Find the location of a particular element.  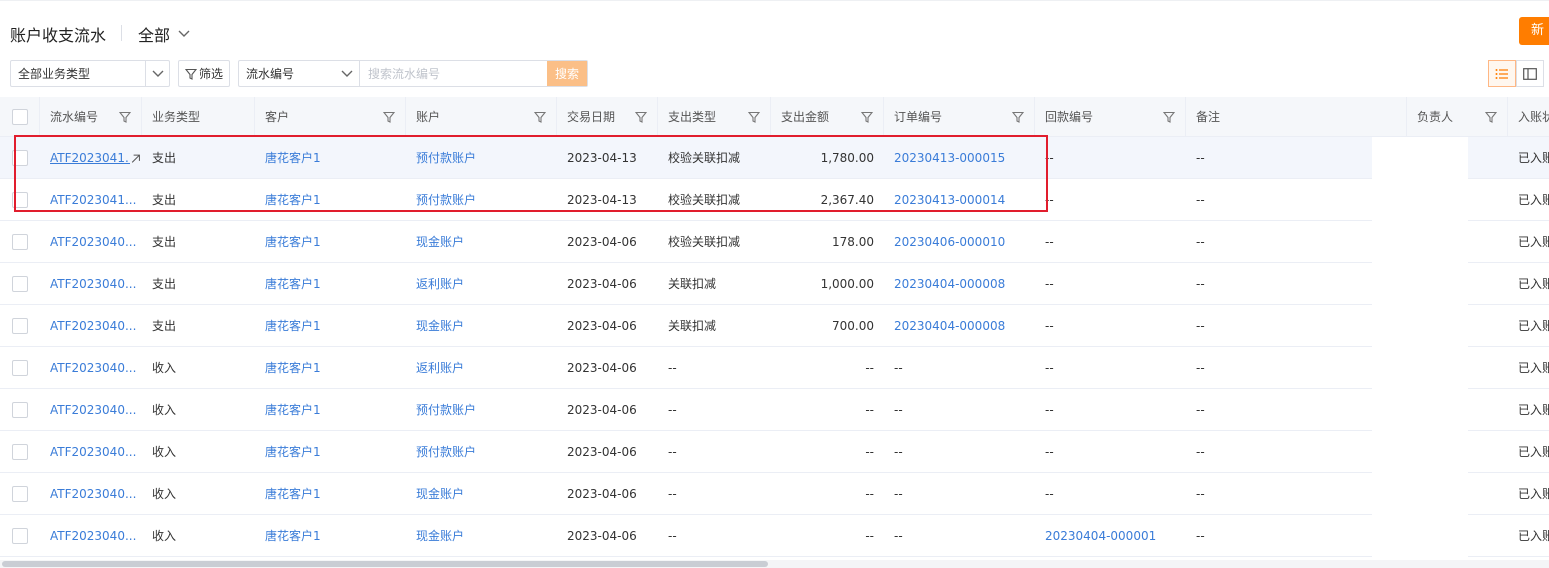

column-header: 负责人 is located at coordinates (1457, 116).